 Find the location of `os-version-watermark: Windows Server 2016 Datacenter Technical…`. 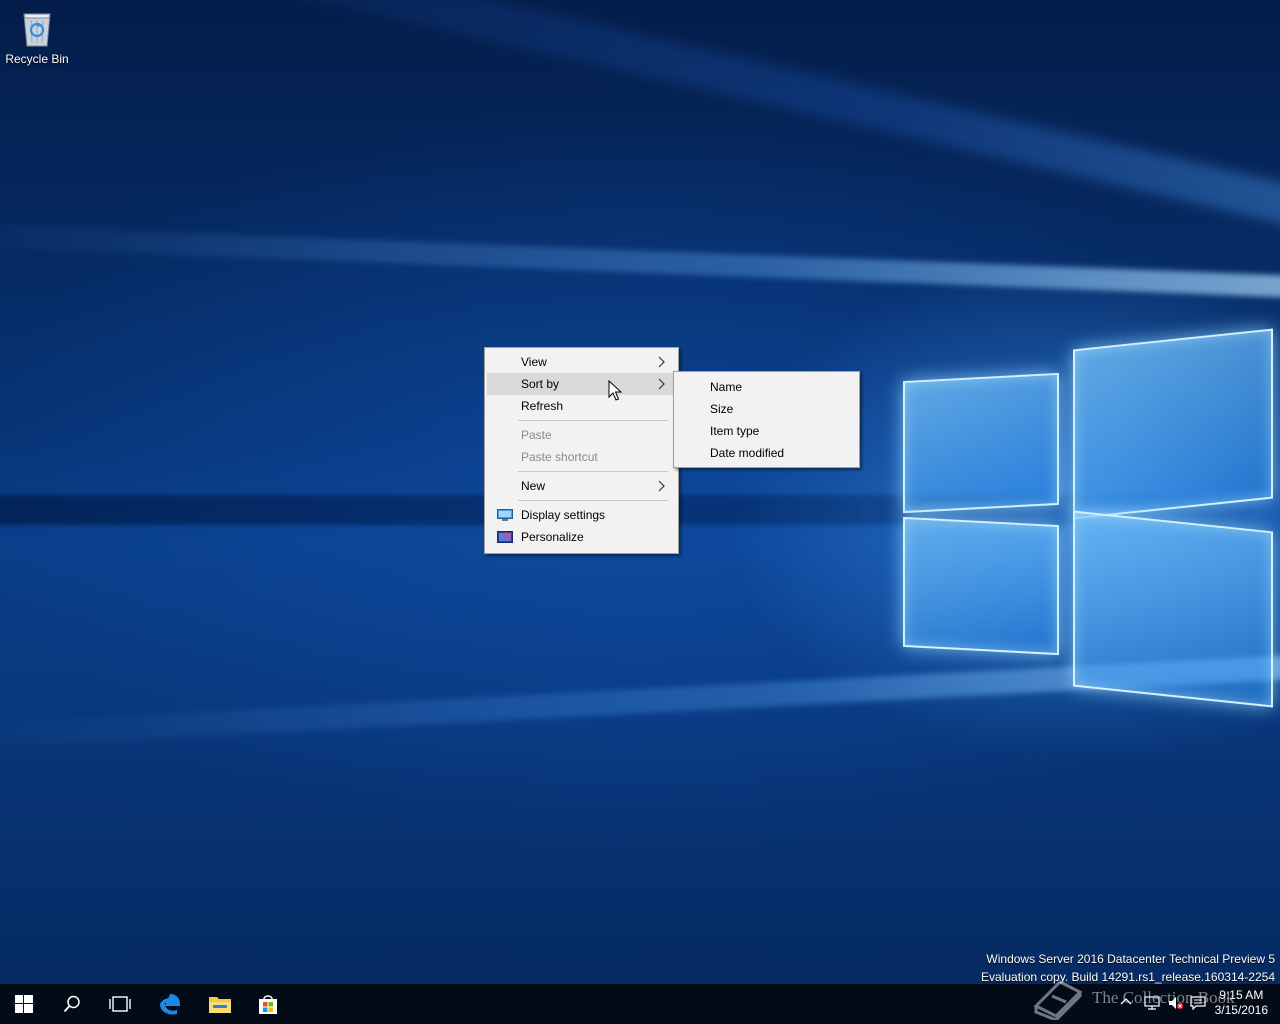

os-version-watermark: Windows Server 2016 Datacenter Technical… is located at coordinates (1128, 967).